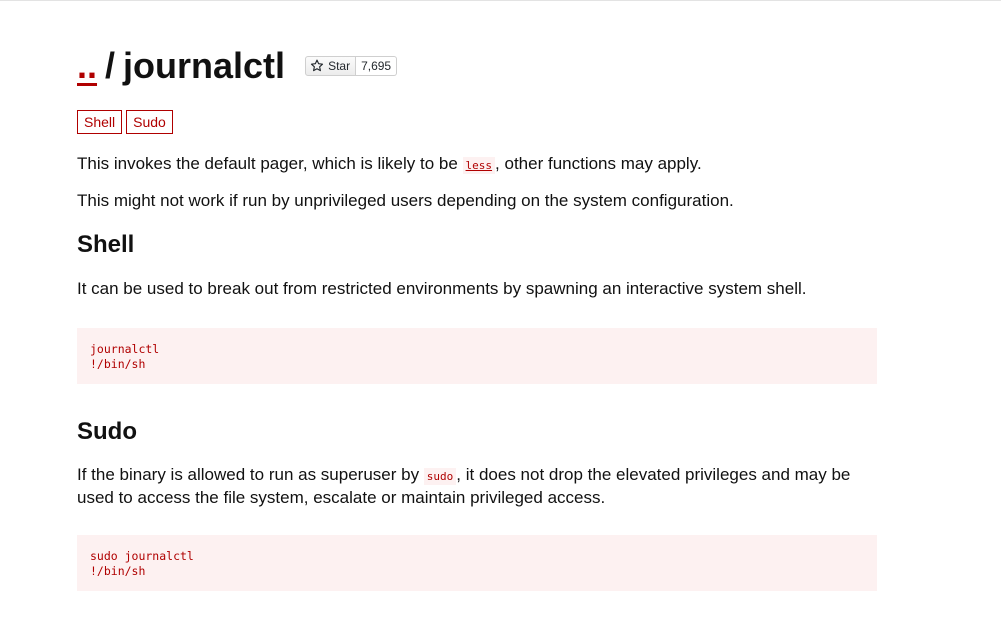 The height and width of the screenshot is (626, 1001). What do you see at coordinates (377, 66) in the screenshot?
I see `star-count: 7,695` at bounding box center [377, 66].